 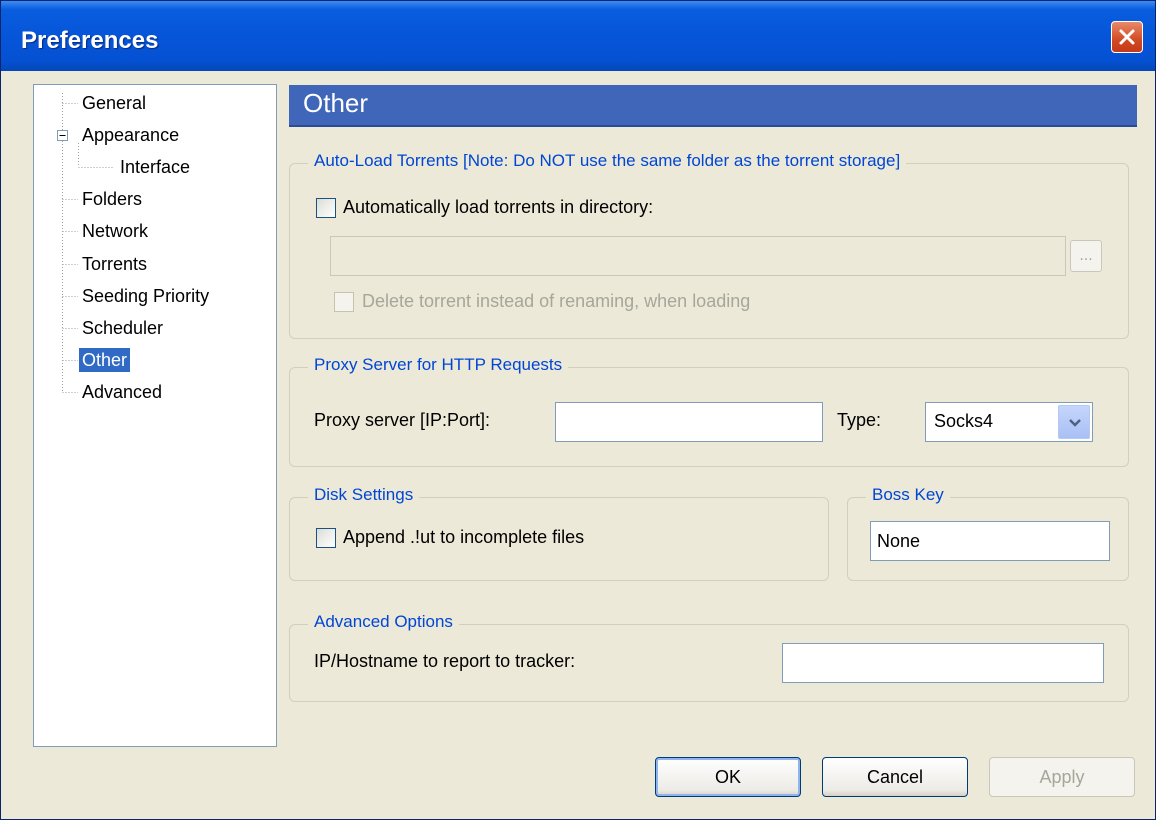 What do you see at coordinates (62, 135) in the screenshot?
I see `collapse-icon` at bounding box center [62, 135].